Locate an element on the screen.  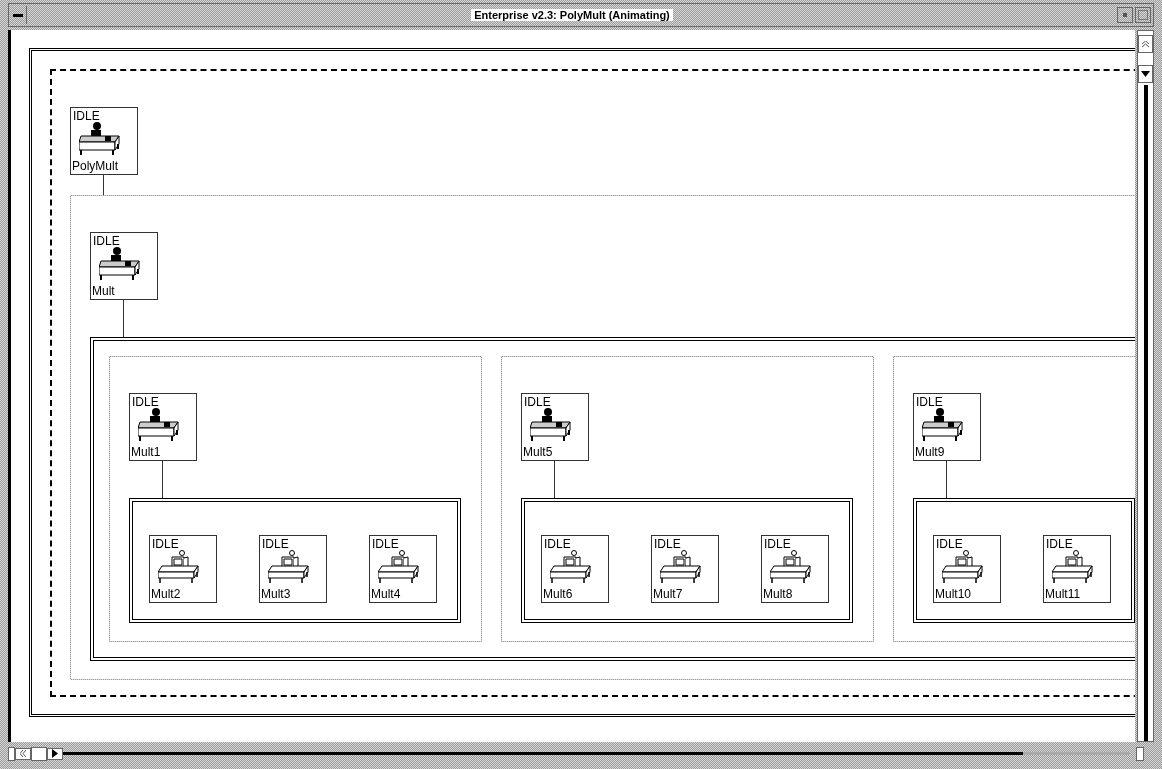
process-node: IDLE Mult3 is located at coordinates (293, 569).